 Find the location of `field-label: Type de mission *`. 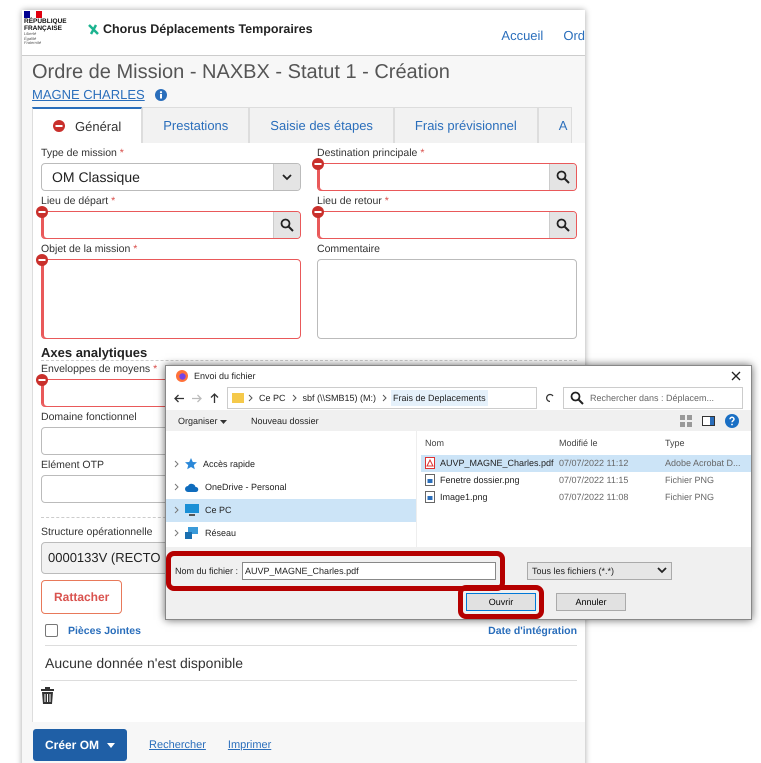

field-label: Type de mission * is located at coordinates (82, 153).